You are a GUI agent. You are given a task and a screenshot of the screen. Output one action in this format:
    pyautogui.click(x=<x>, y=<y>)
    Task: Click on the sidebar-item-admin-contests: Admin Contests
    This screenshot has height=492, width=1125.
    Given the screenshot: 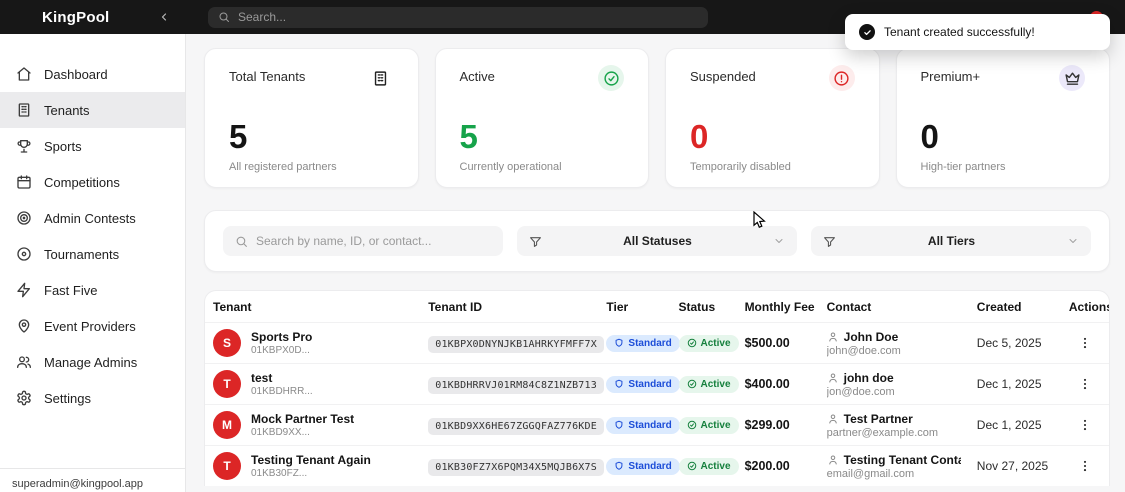 What is the action you would take?
    pyautogui.click(x=92, y=218)
    